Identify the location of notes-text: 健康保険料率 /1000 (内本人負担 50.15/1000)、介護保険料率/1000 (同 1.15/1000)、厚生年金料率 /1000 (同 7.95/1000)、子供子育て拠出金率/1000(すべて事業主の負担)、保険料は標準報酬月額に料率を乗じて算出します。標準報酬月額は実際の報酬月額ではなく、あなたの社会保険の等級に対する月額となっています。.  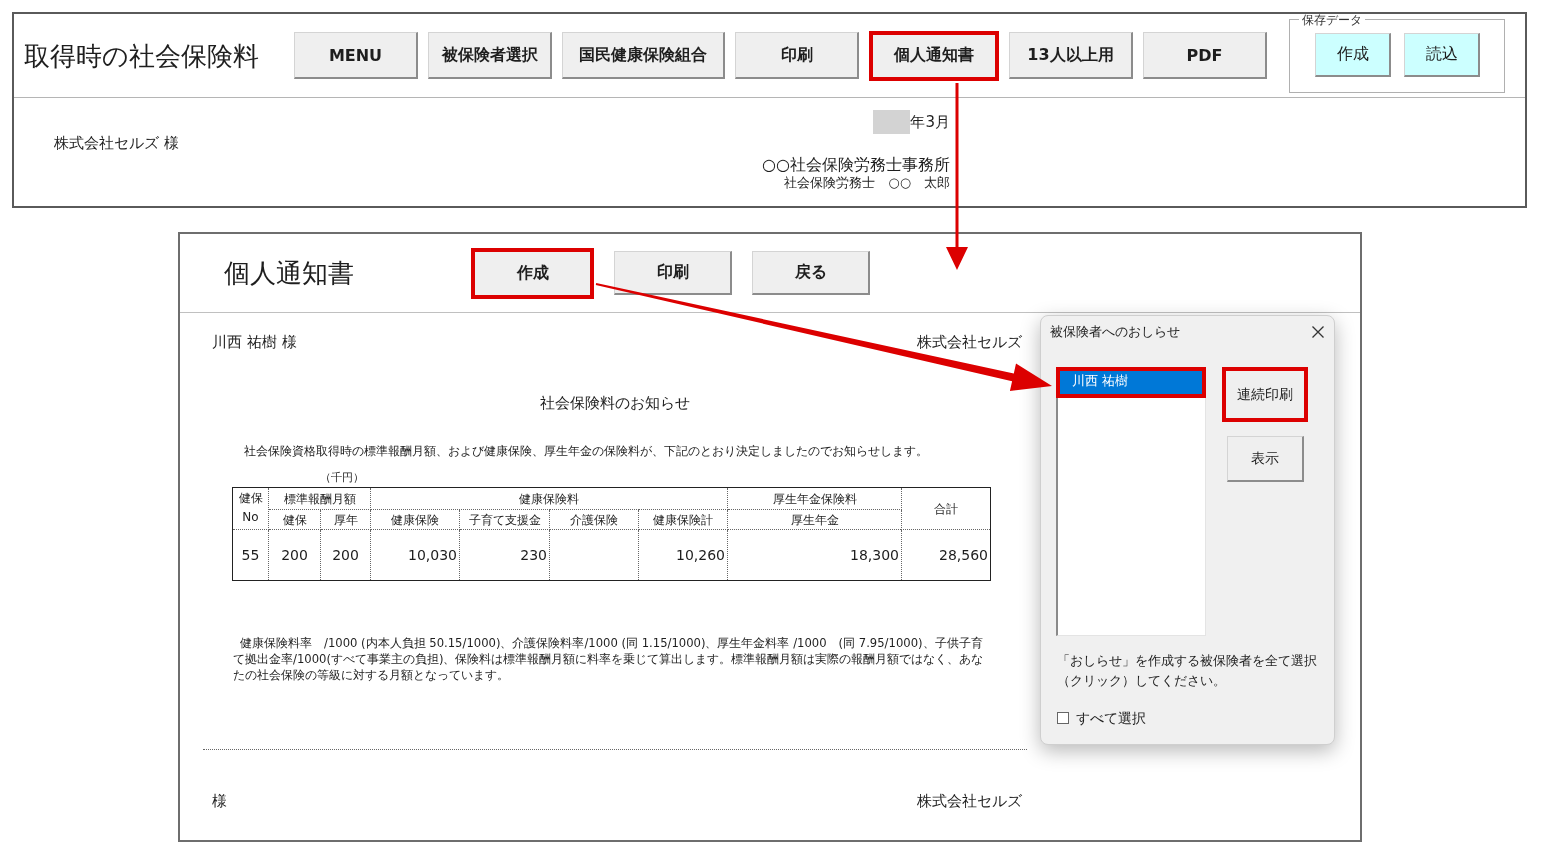
(609, 659).